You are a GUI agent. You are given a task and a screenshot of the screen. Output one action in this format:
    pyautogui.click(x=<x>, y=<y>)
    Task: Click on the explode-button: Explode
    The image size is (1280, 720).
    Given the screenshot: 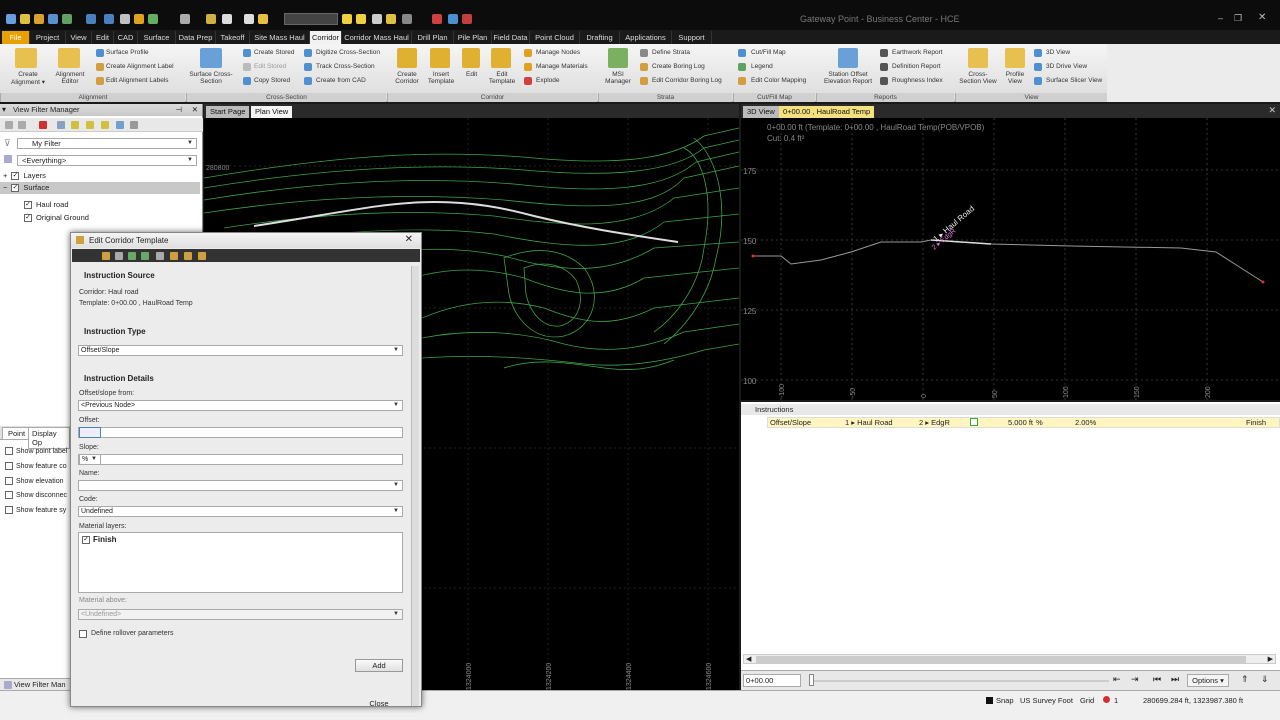 What is the action you would take?
    pyautogui.click(x=548, y=80)
    